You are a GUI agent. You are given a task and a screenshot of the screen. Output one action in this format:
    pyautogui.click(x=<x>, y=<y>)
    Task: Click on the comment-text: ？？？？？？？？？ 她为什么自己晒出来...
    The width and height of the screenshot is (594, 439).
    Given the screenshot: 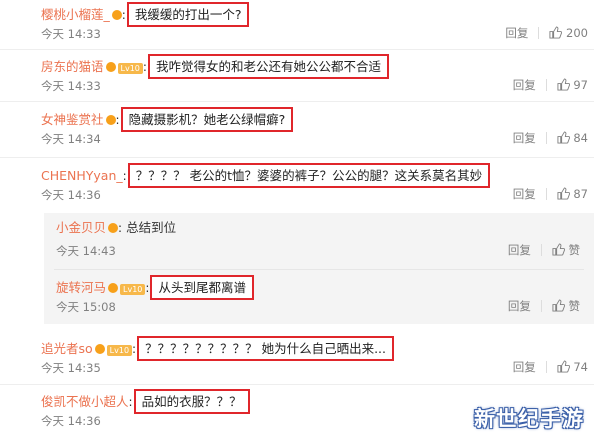 What is the action you would take?
    pyautogui.click(x=265, y=348)
    